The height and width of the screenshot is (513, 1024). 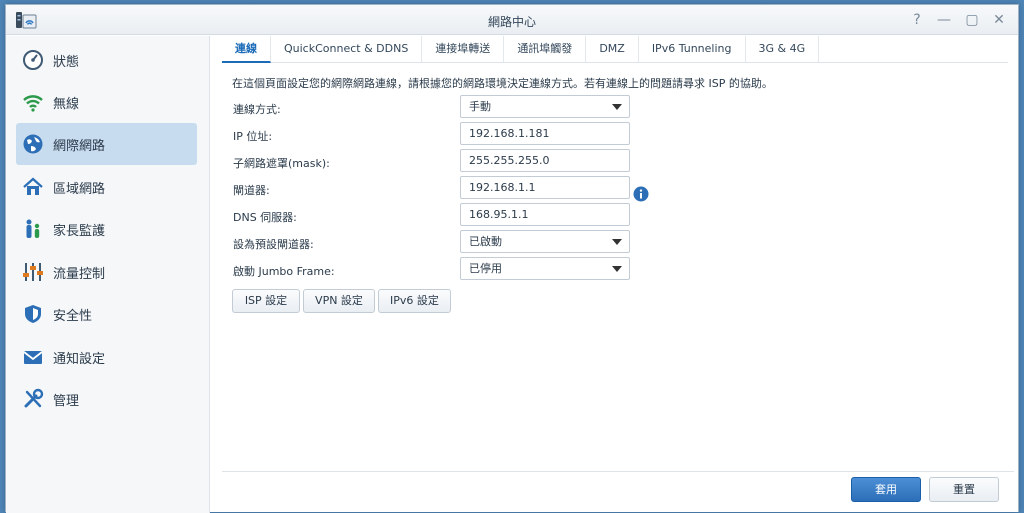 I want to click on window-title: 網路中心, so click(x=511, y=22).